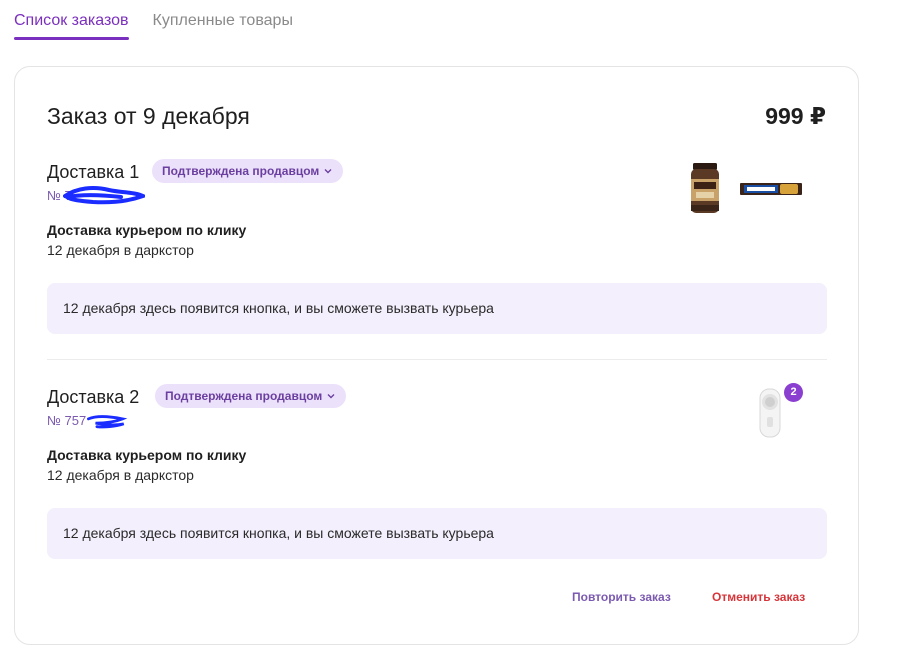 Image resolution: width=911 pixels, height=671 pixels. I want to click on delivery-divider, so click(437, 359).